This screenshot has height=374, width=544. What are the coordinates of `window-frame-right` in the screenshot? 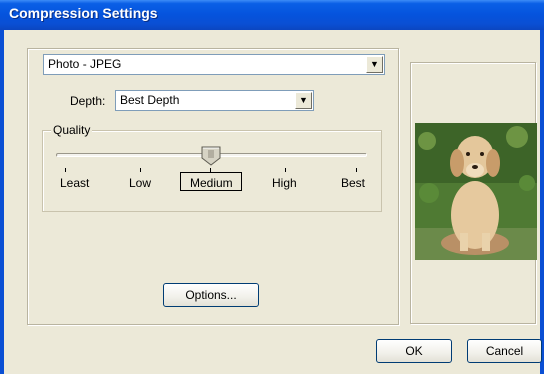 It's located at (542, 202).